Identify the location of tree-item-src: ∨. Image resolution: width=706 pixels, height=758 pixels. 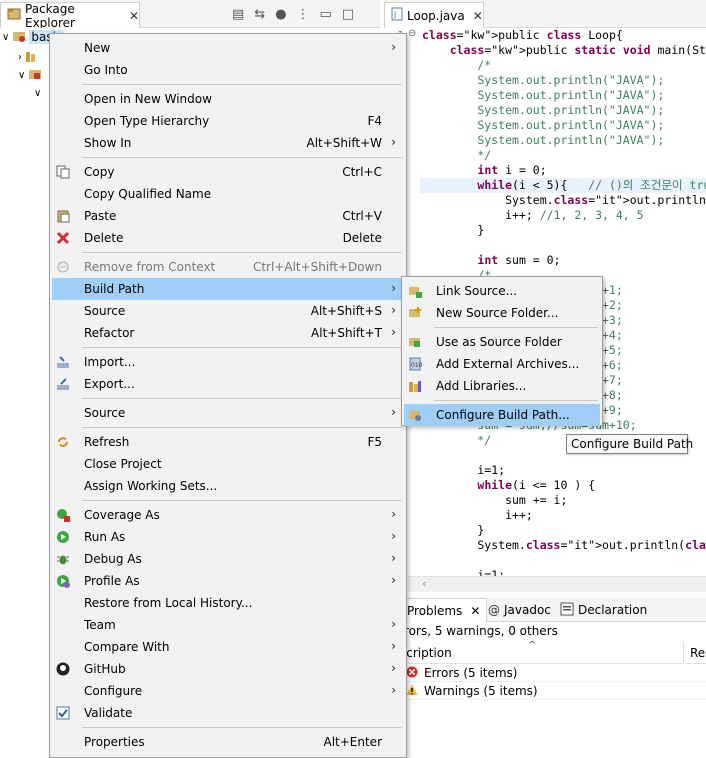
(30, 75).